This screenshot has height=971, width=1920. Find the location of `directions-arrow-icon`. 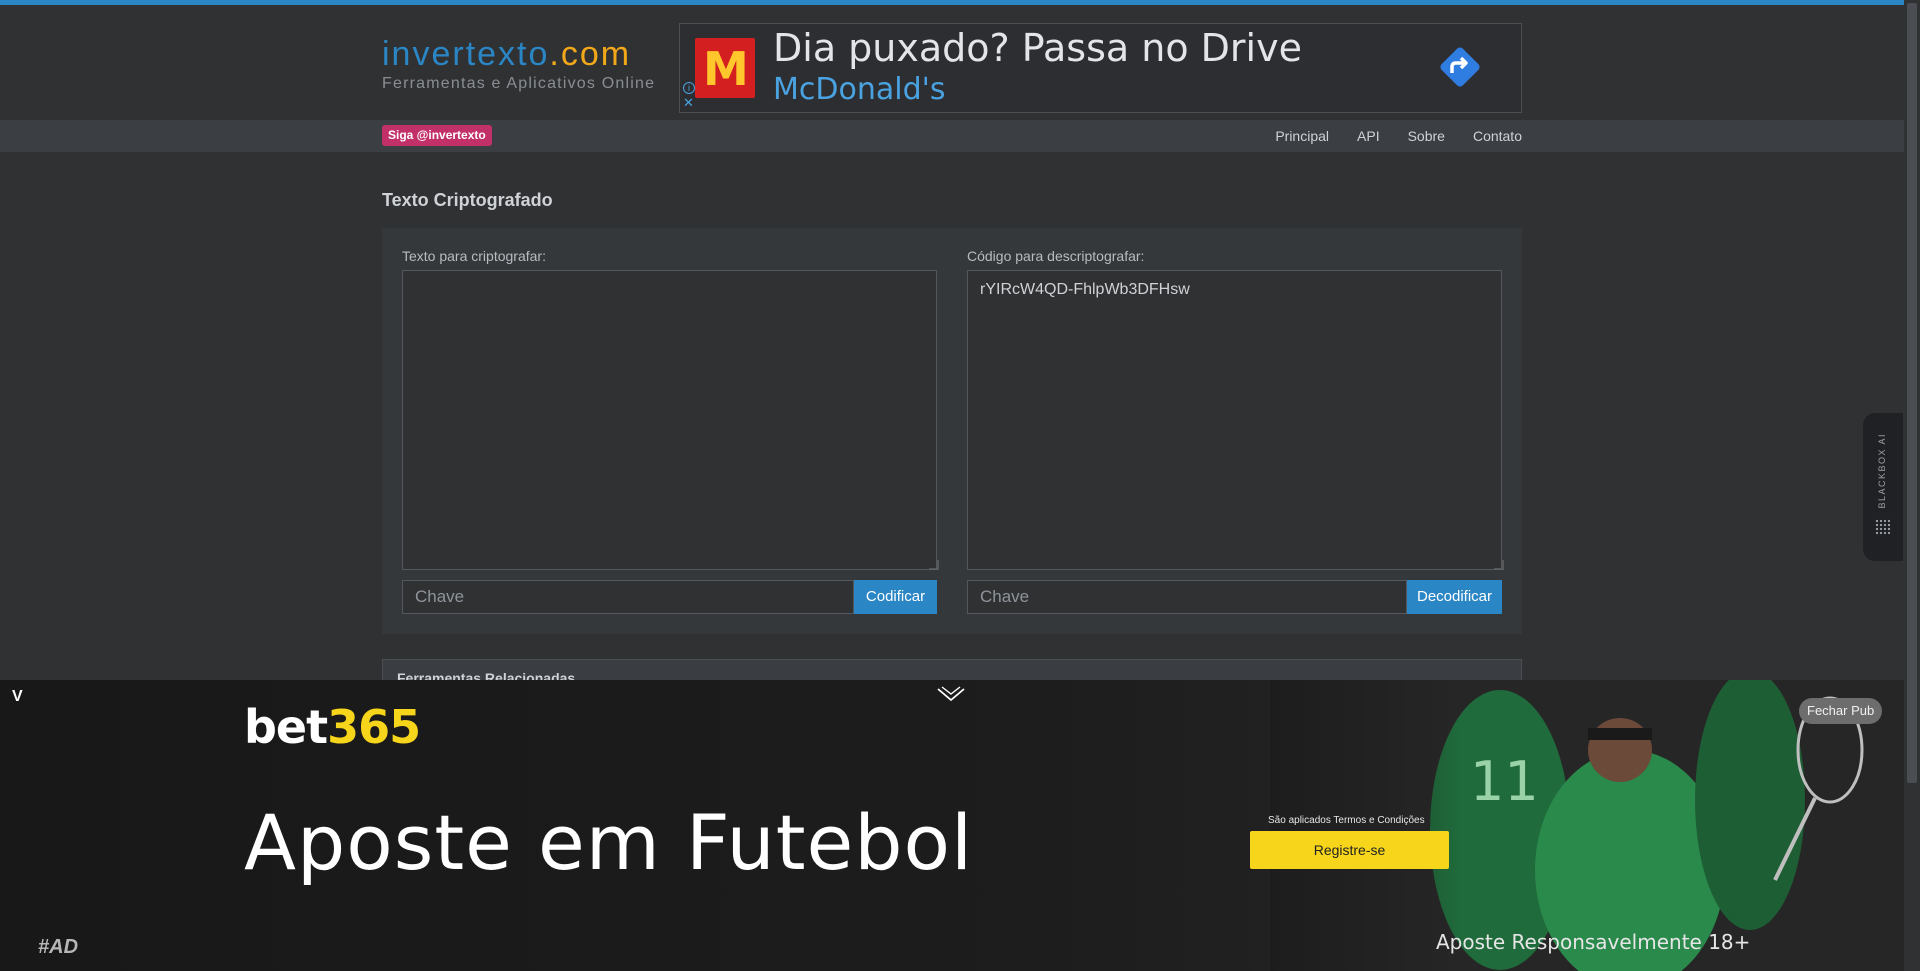

directions-arrow-icon is located at coordinates (1460, 67).